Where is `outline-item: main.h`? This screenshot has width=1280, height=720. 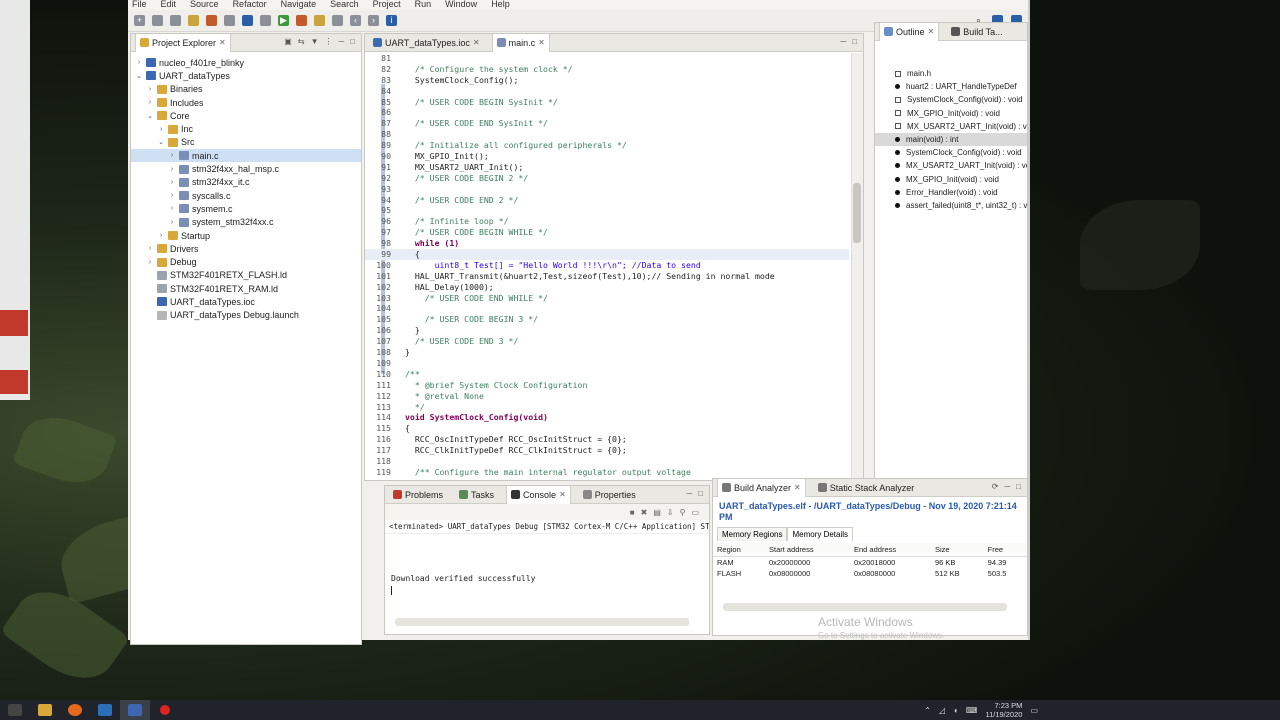
outline-item: main.h is located at coordinates (951, 73).